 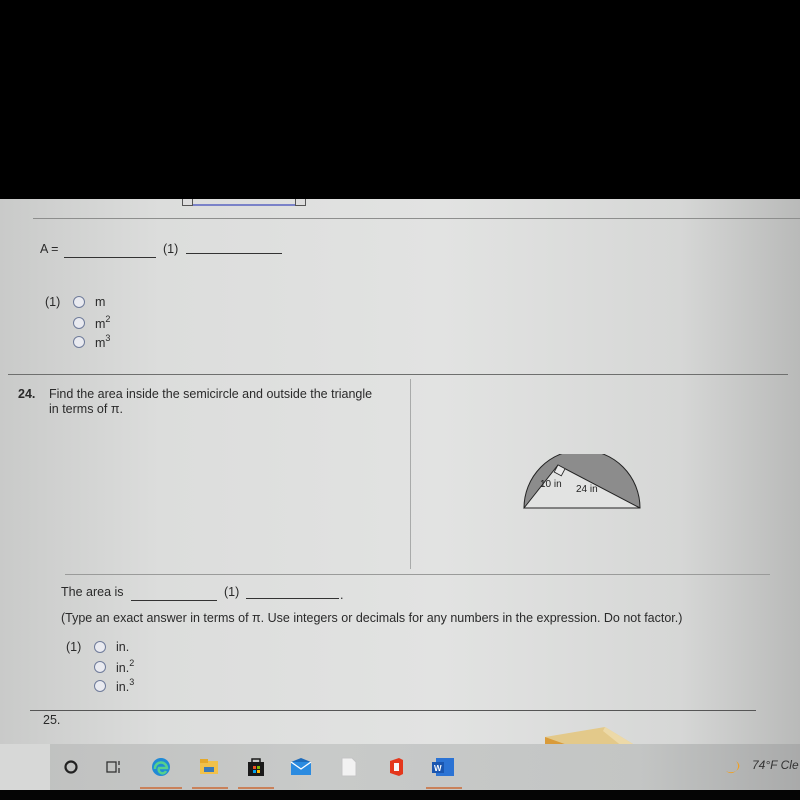 I want to click on unit-option-in: (1) in., so click(x=97, y=647).